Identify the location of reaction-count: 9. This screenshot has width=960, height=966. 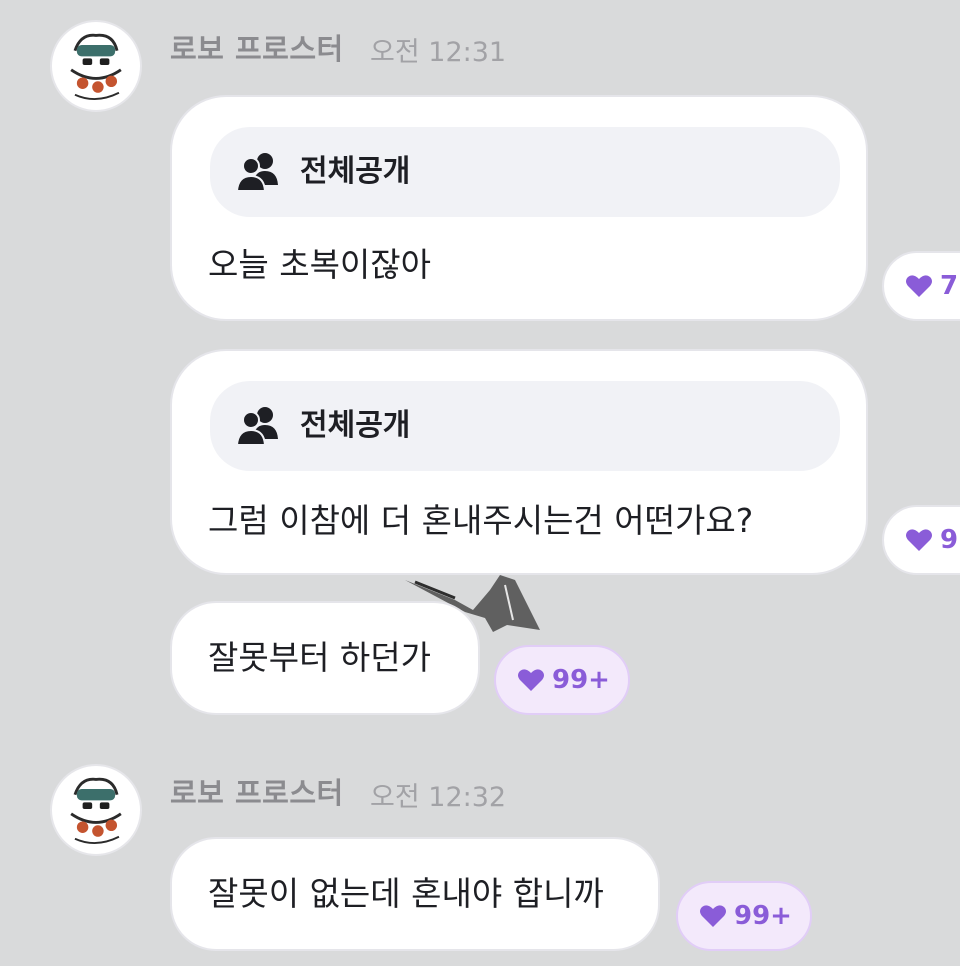
(949, 540).